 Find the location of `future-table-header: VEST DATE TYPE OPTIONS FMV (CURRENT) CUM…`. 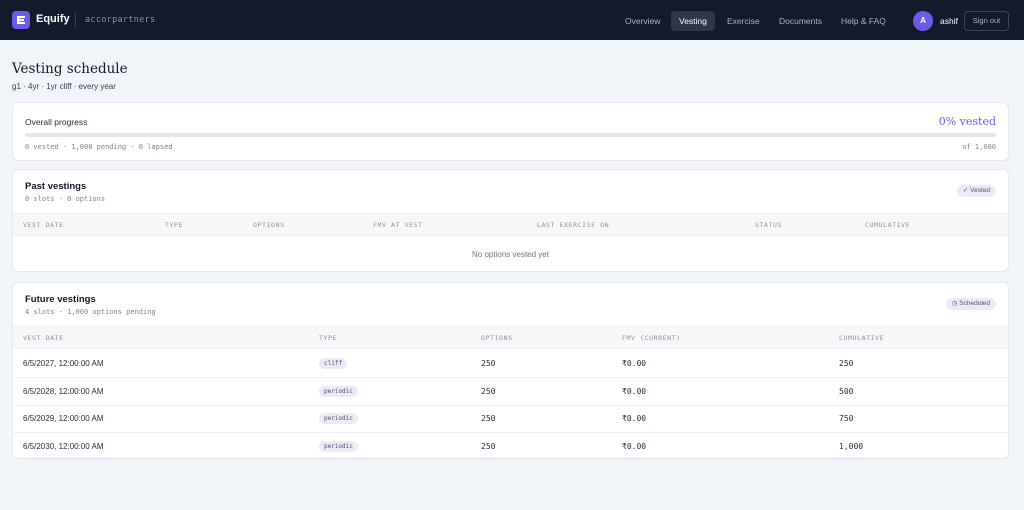

future-table-header: VEST DATE TYPE OPTIONS FMV (CURRENT) CUM… is located at coordinates (510, 337).